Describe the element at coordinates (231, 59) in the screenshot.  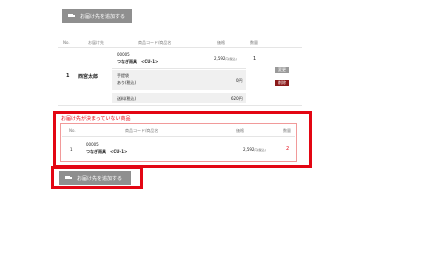
I see `item-price-suffix: 円(税込)` at that location.